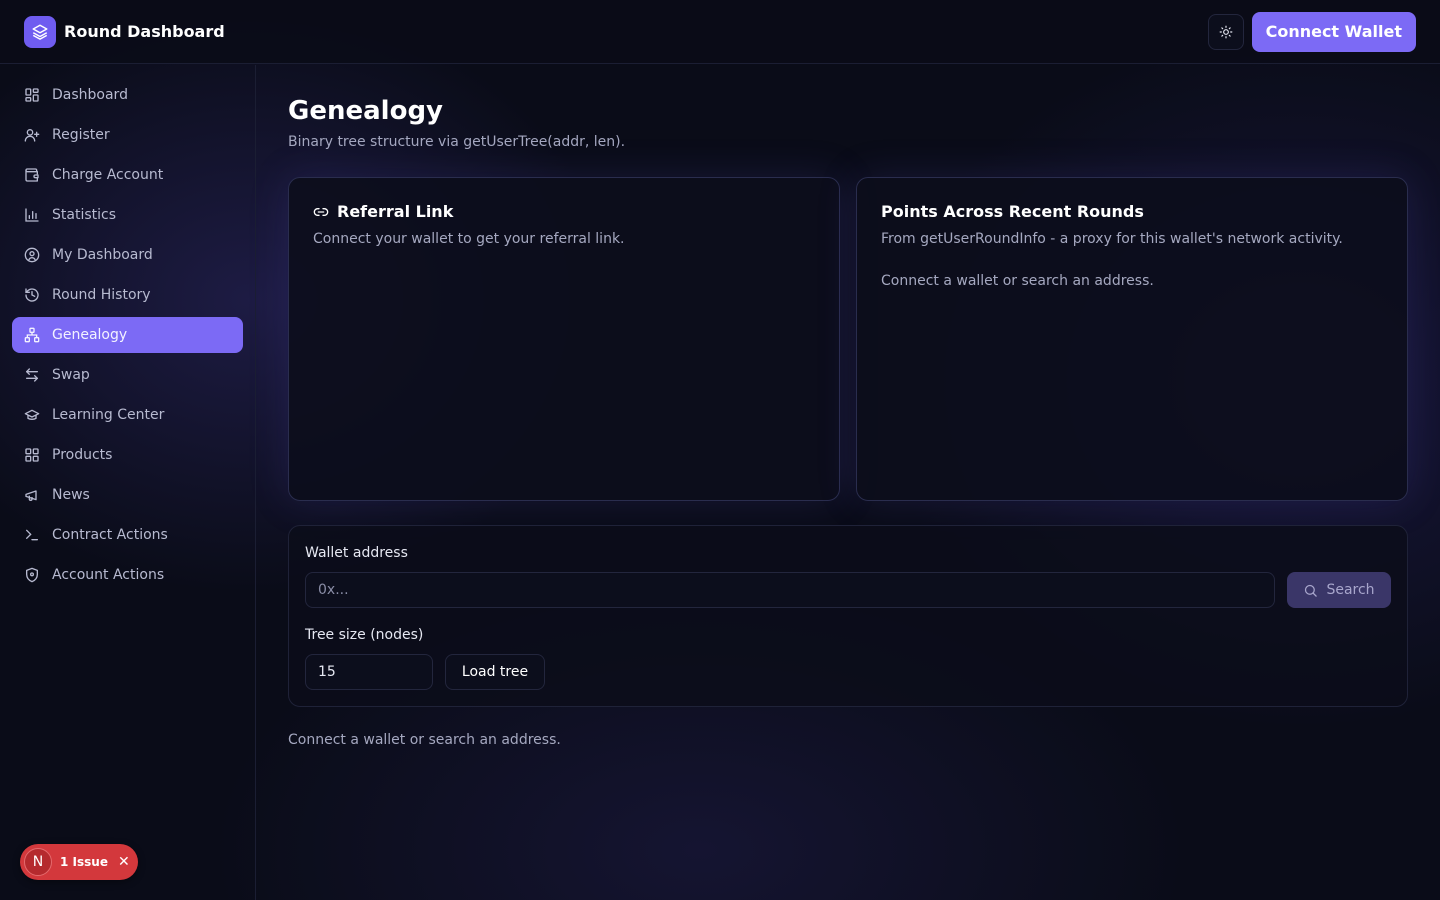  What do you see at coordinates (82, 455) in the screenshot?
I see `sidebar-item-label: Products` at bounding box center [82, 455].